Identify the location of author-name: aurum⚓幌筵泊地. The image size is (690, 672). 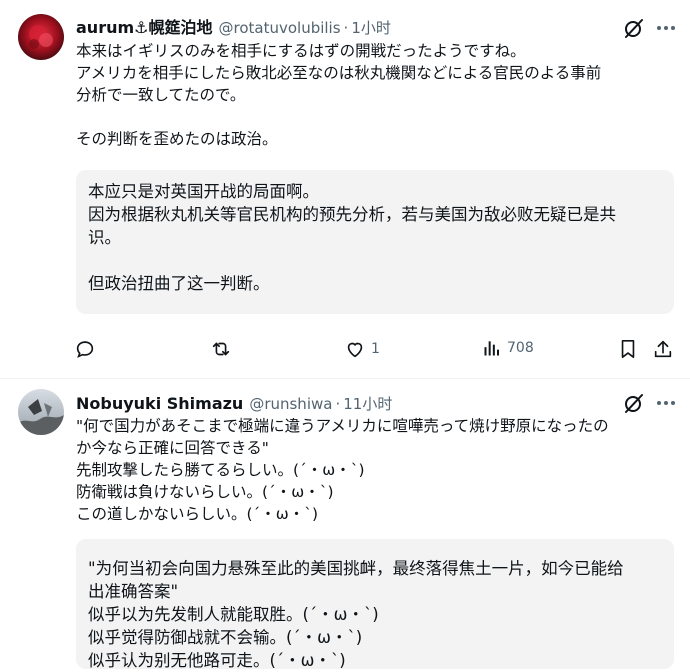
(144, 26).